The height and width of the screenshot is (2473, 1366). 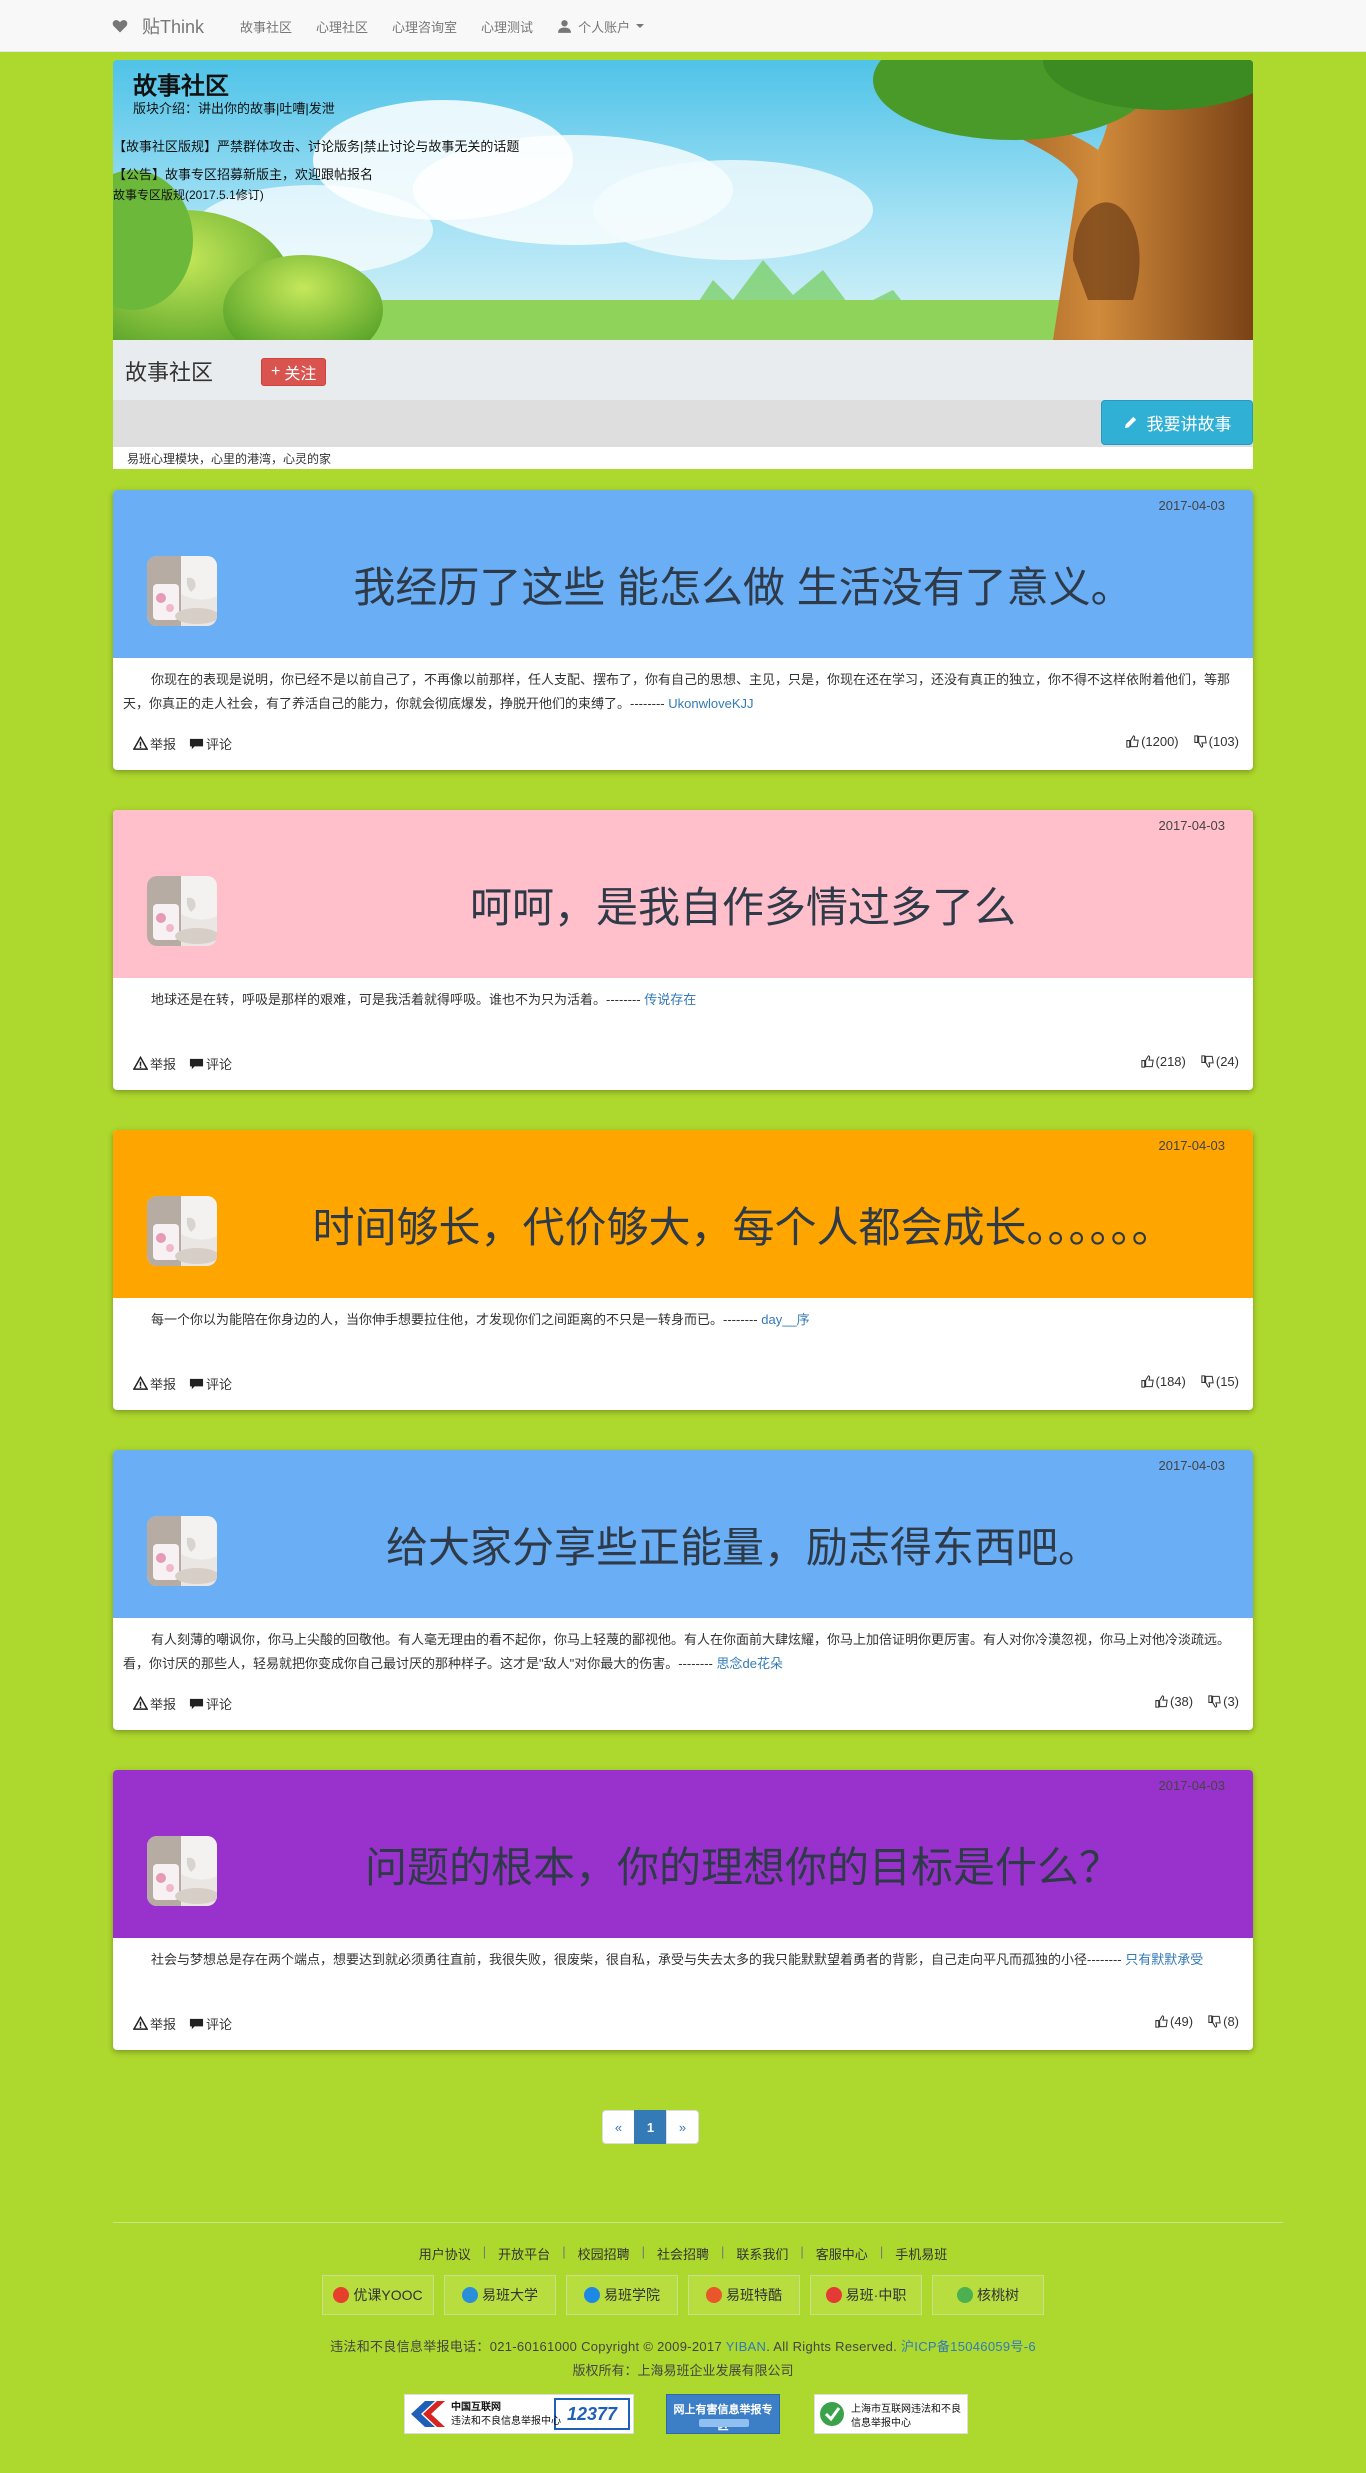 What do you see at coordinates (1163, 1061) in the screenshot?
I see `upvote-button: (218)` at bounding box center [1163, 1061].